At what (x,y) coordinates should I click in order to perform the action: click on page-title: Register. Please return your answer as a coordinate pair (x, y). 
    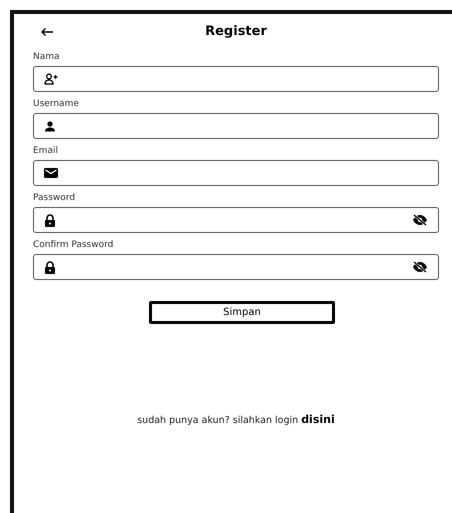
    Looking at the image, I should click on (236, 31).